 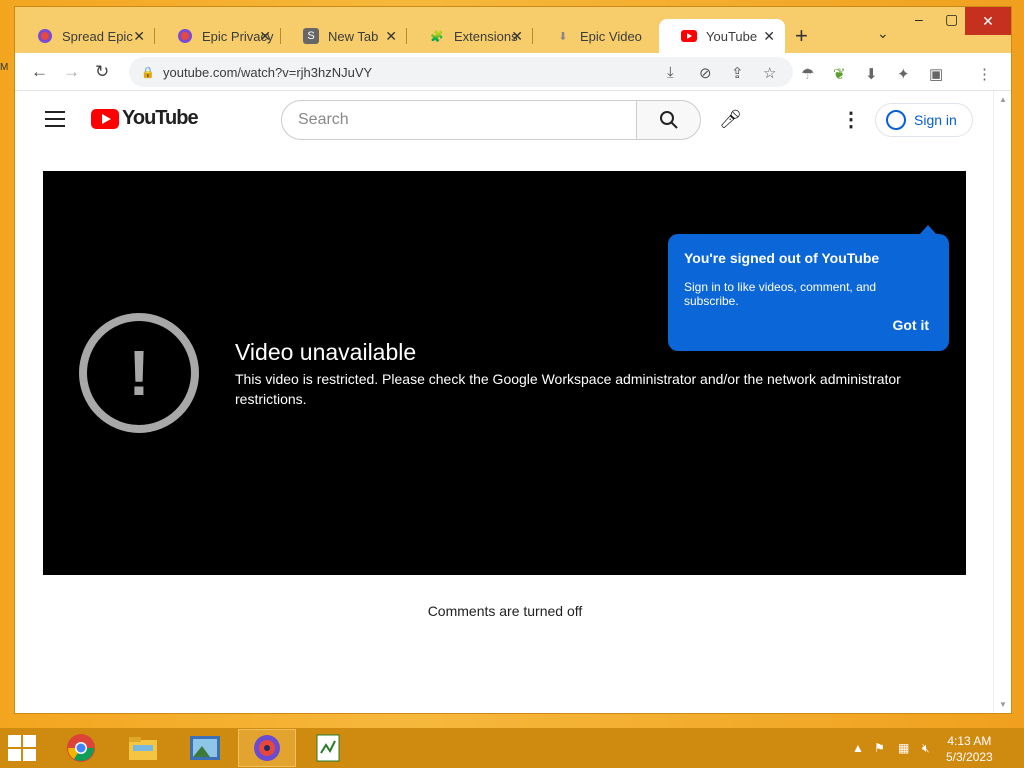 What do you see at coordinates (1002, 402) in the screenshot?
I see `page-scrollbar: ▲ ▼` at bounding box center [1002, 402].